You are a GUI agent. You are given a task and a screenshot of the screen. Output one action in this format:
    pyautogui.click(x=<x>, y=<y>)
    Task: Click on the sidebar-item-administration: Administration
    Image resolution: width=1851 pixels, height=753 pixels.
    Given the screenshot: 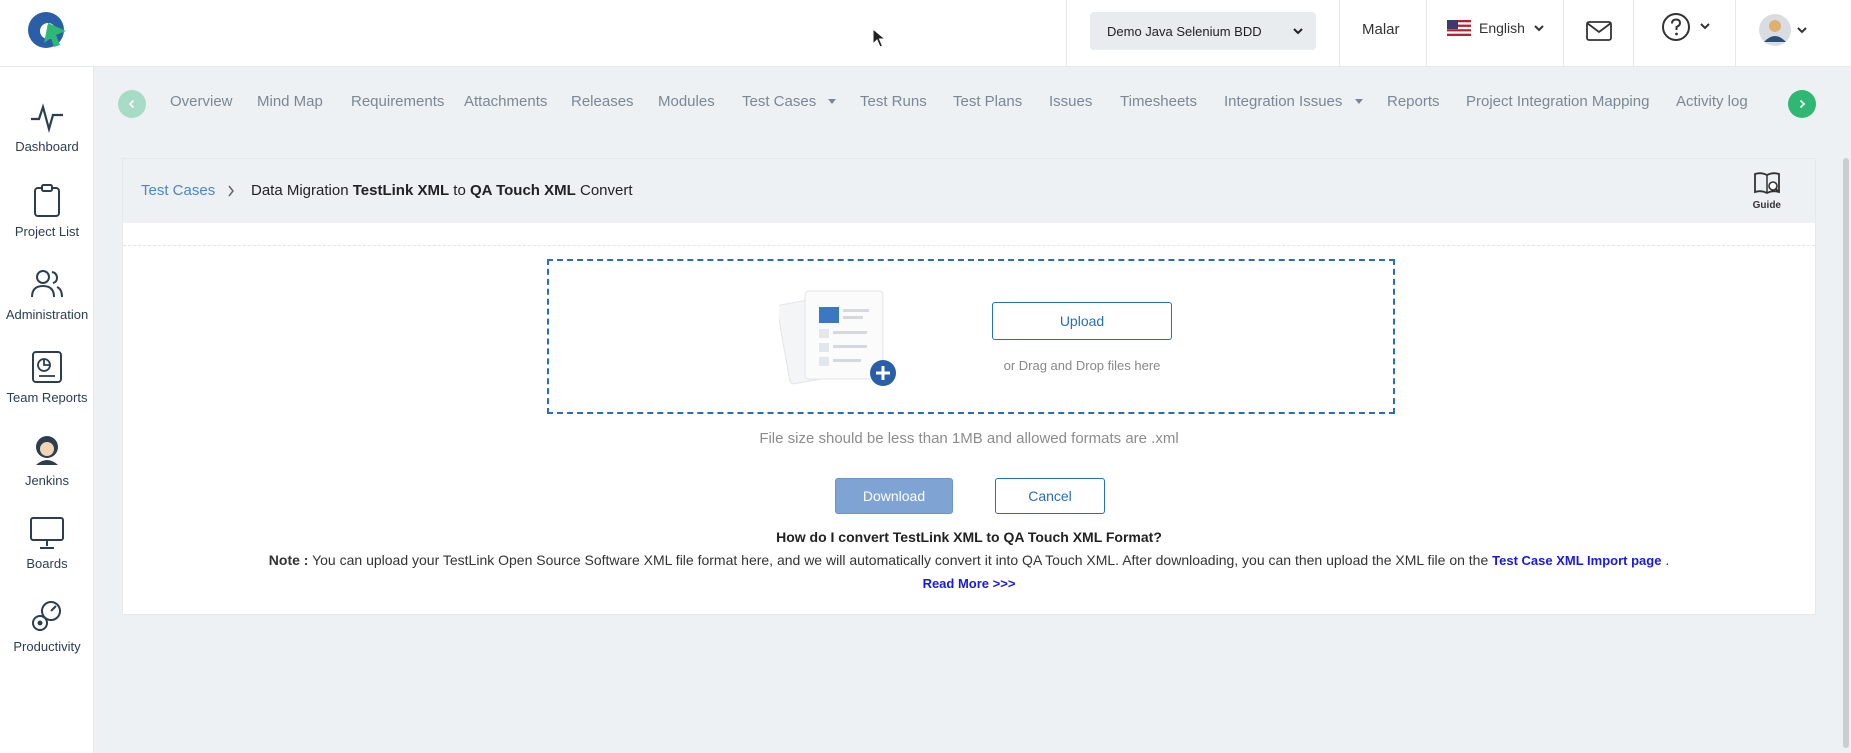 What is the action you would take?
    pyautogui.click(x=47, y=294)
    